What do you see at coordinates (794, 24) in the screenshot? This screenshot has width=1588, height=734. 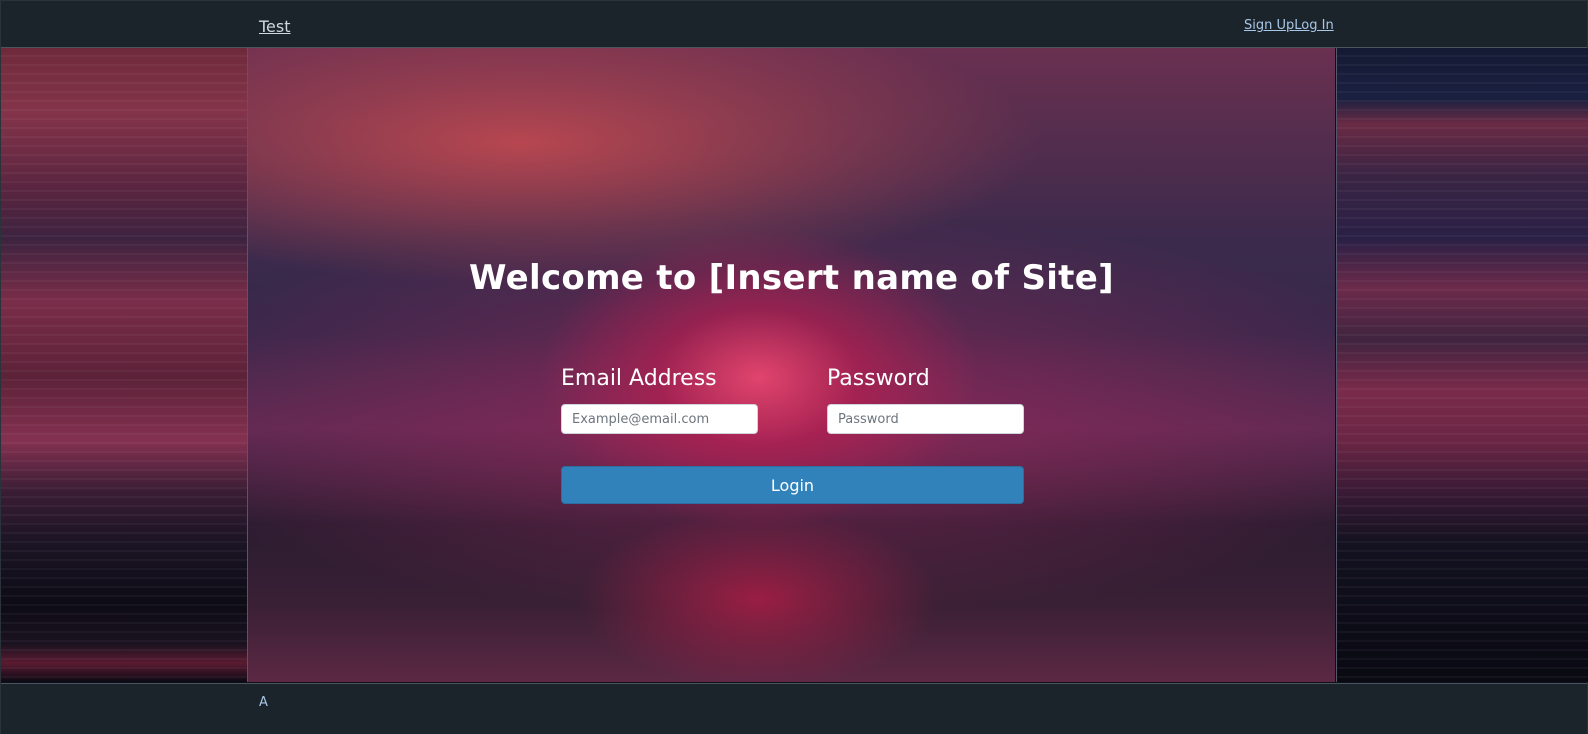 I see `navbar: Test Sign UpLog In` at bounding box center [794, 24].